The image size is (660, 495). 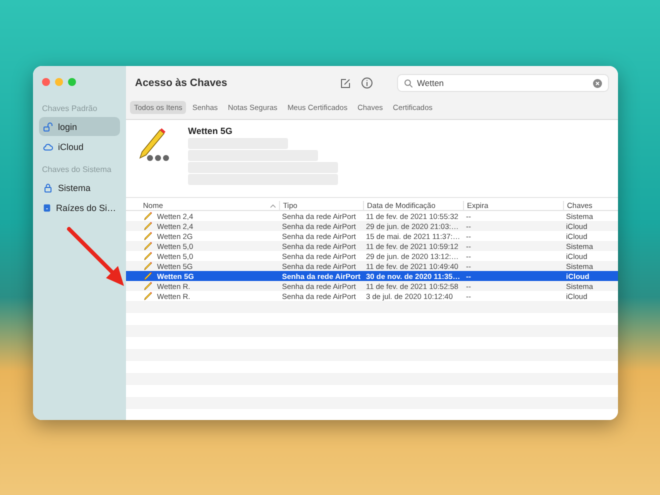 I want to click on sort-caret-icon, so click(x=273, y=206).